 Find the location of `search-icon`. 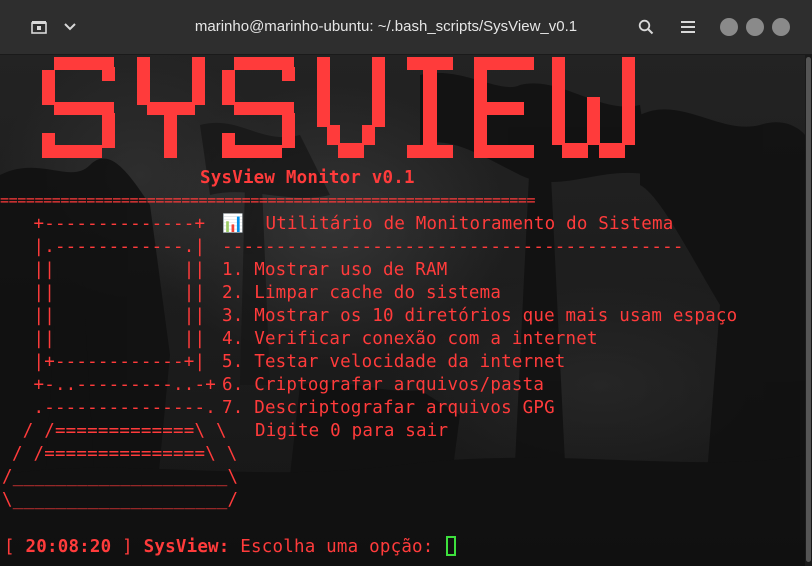

search-icon is located at coordinates (646, 27).